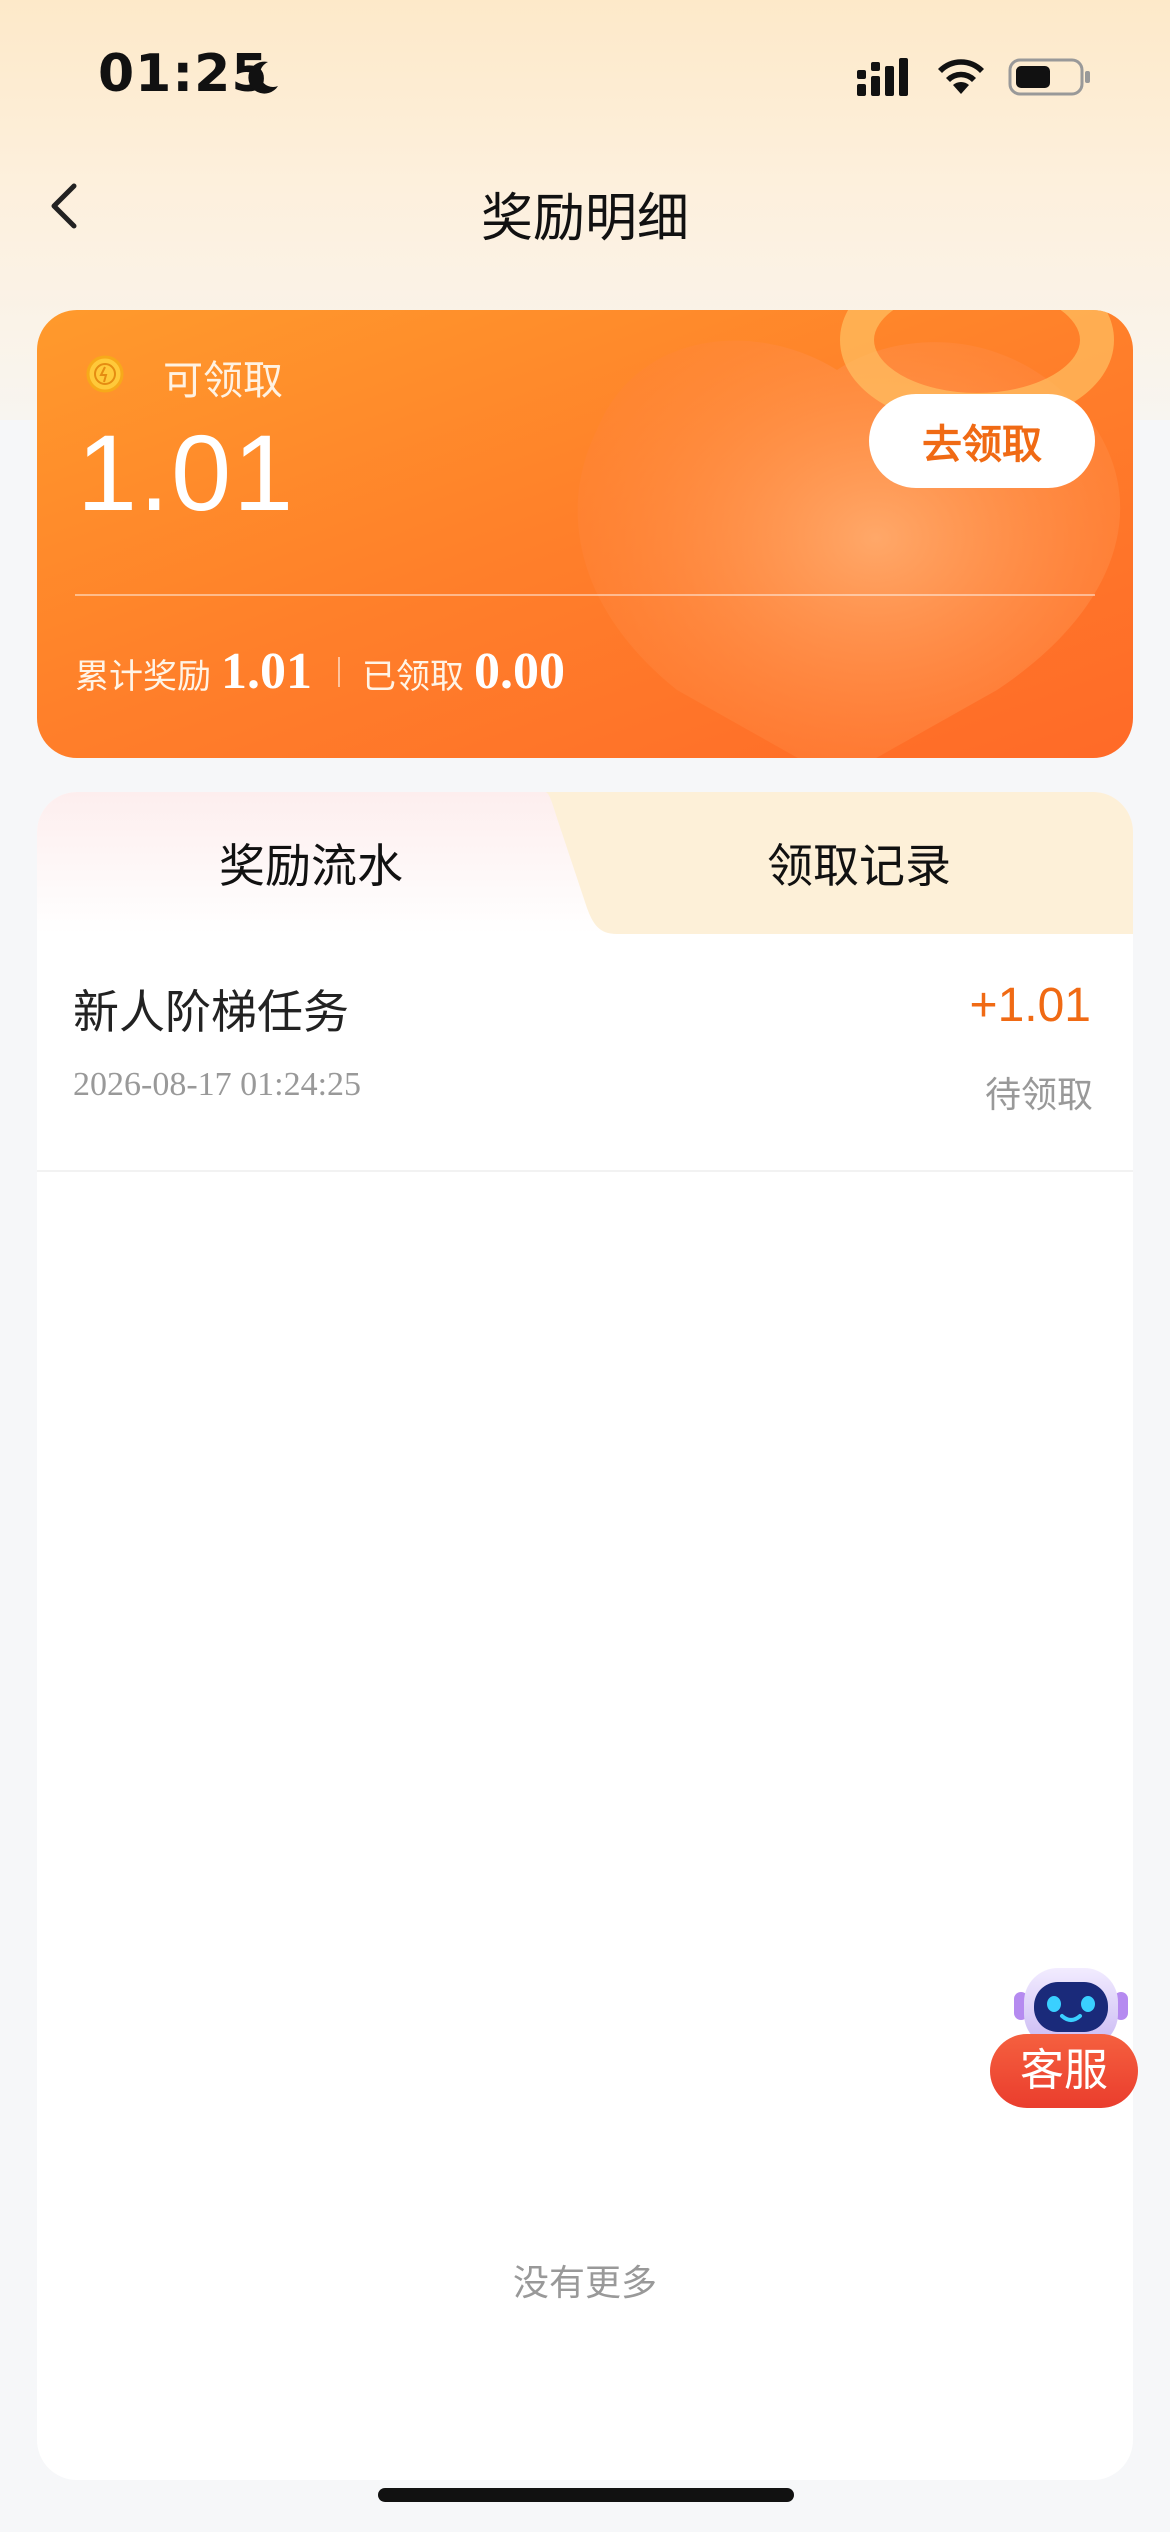  I want to click on total-reward-label: 累计奖励, so click(143, 677).